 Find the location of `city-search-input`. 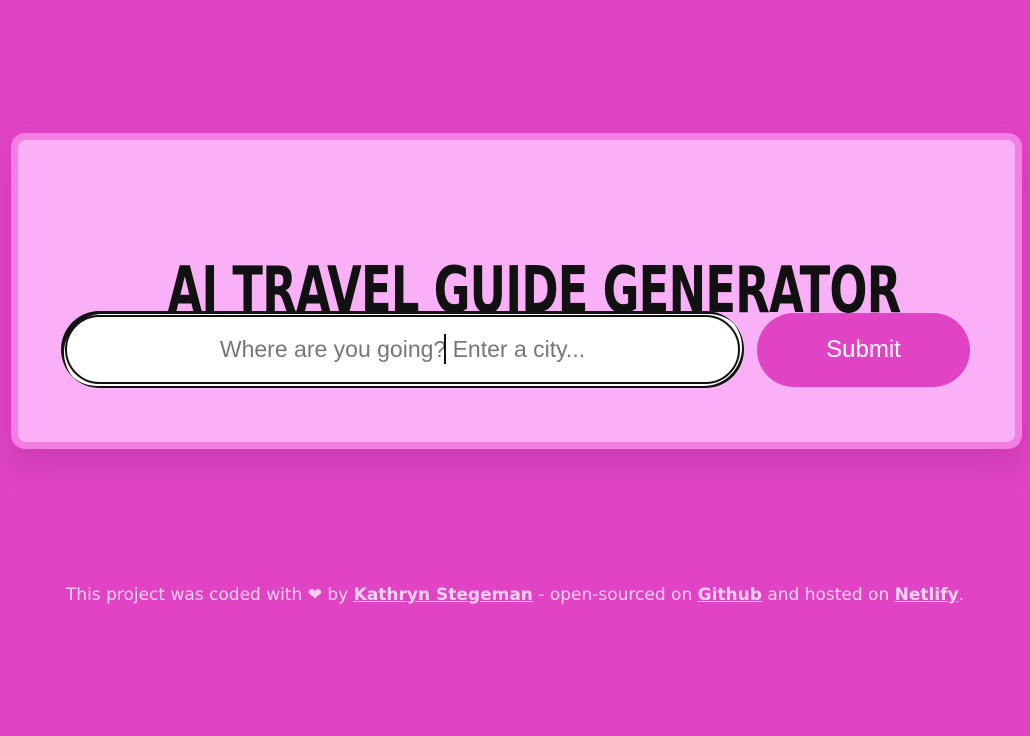

city-search-input is located at coordinates (402, 349).